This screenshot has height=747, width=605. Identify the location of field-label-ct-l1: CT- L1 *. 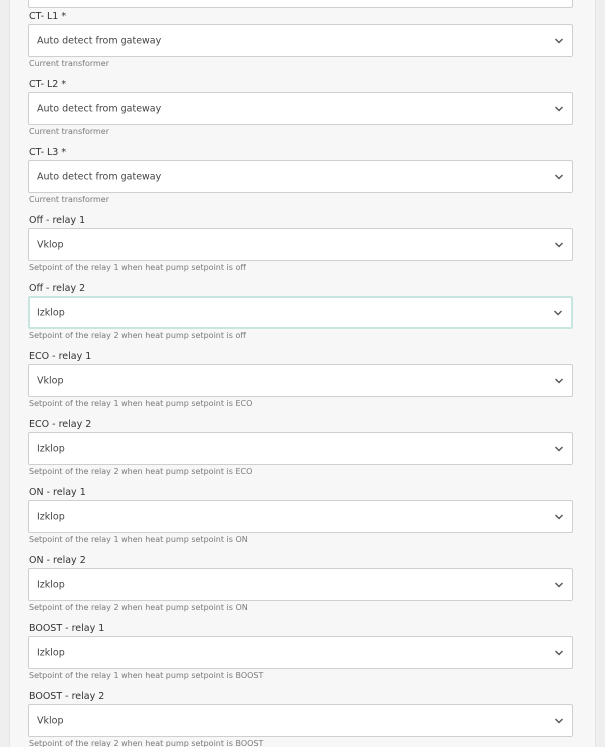
(48, 16).